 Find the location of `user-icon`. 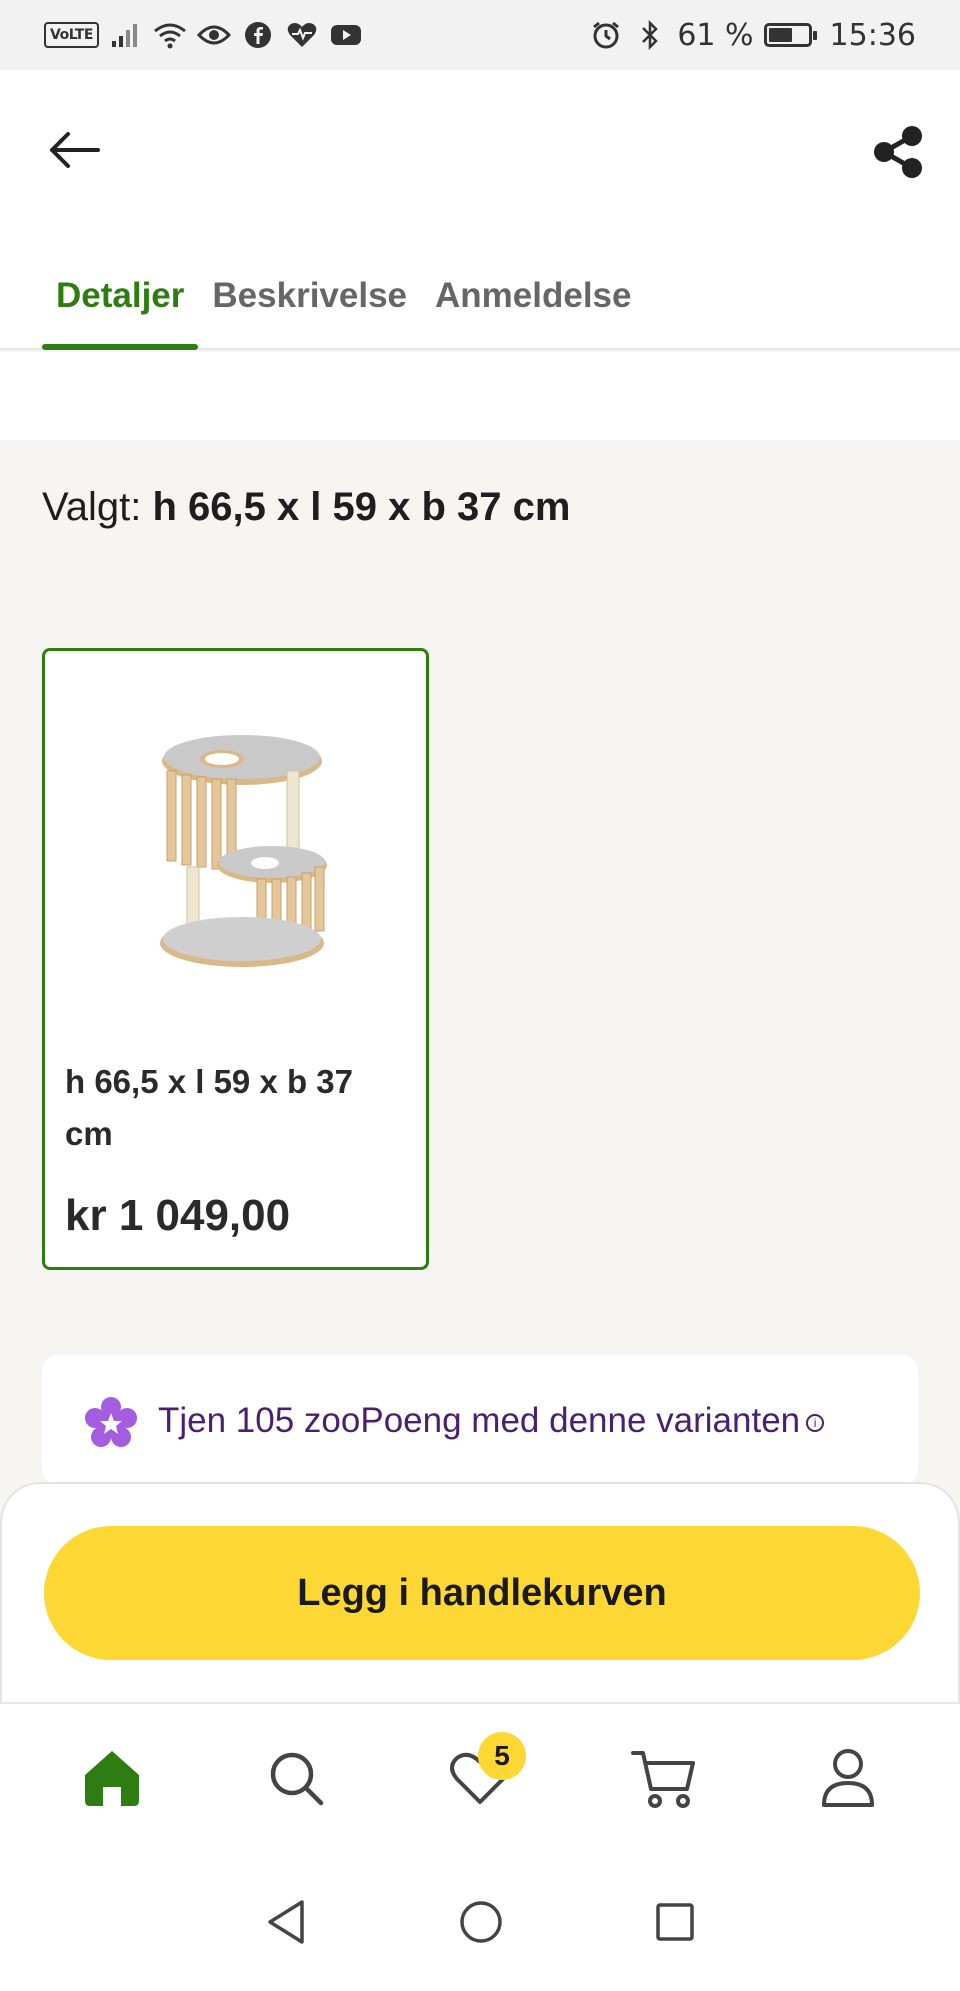

user-icon is located at coordinates (848, 1778).